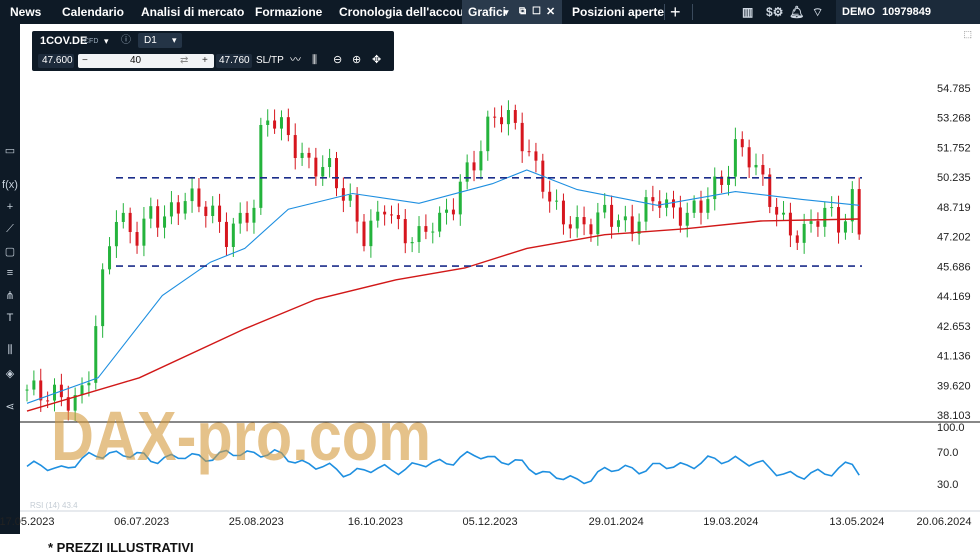 This screenshot has height=558, width=980. I want to click on tab-cronologia-account: Cronologia dell'account, so click(407, 12).